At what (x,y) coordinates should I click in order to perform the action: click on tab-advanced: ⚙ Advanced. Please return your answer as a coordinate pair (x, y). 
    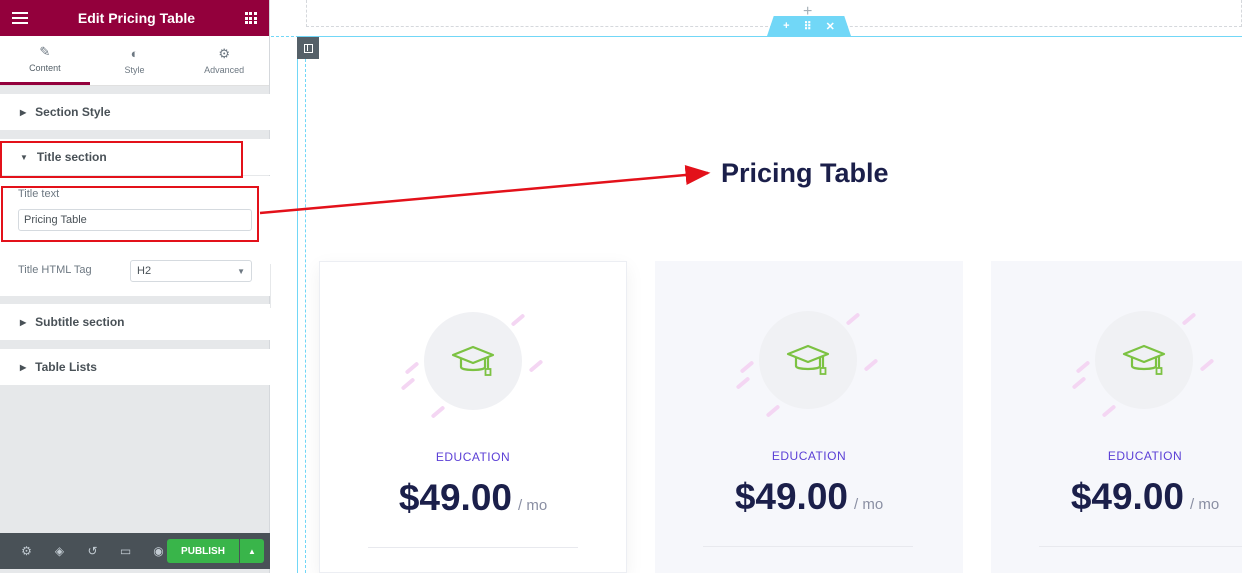
    Looking at the image, I should click on (224, 60).